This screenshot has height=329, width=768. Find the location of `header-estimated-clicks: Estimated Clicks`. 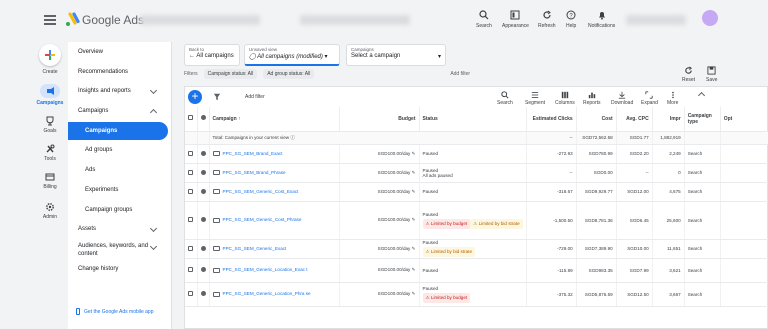

header-estimated-clicks: Estimated Clicks is located at coordinates (551, 119).